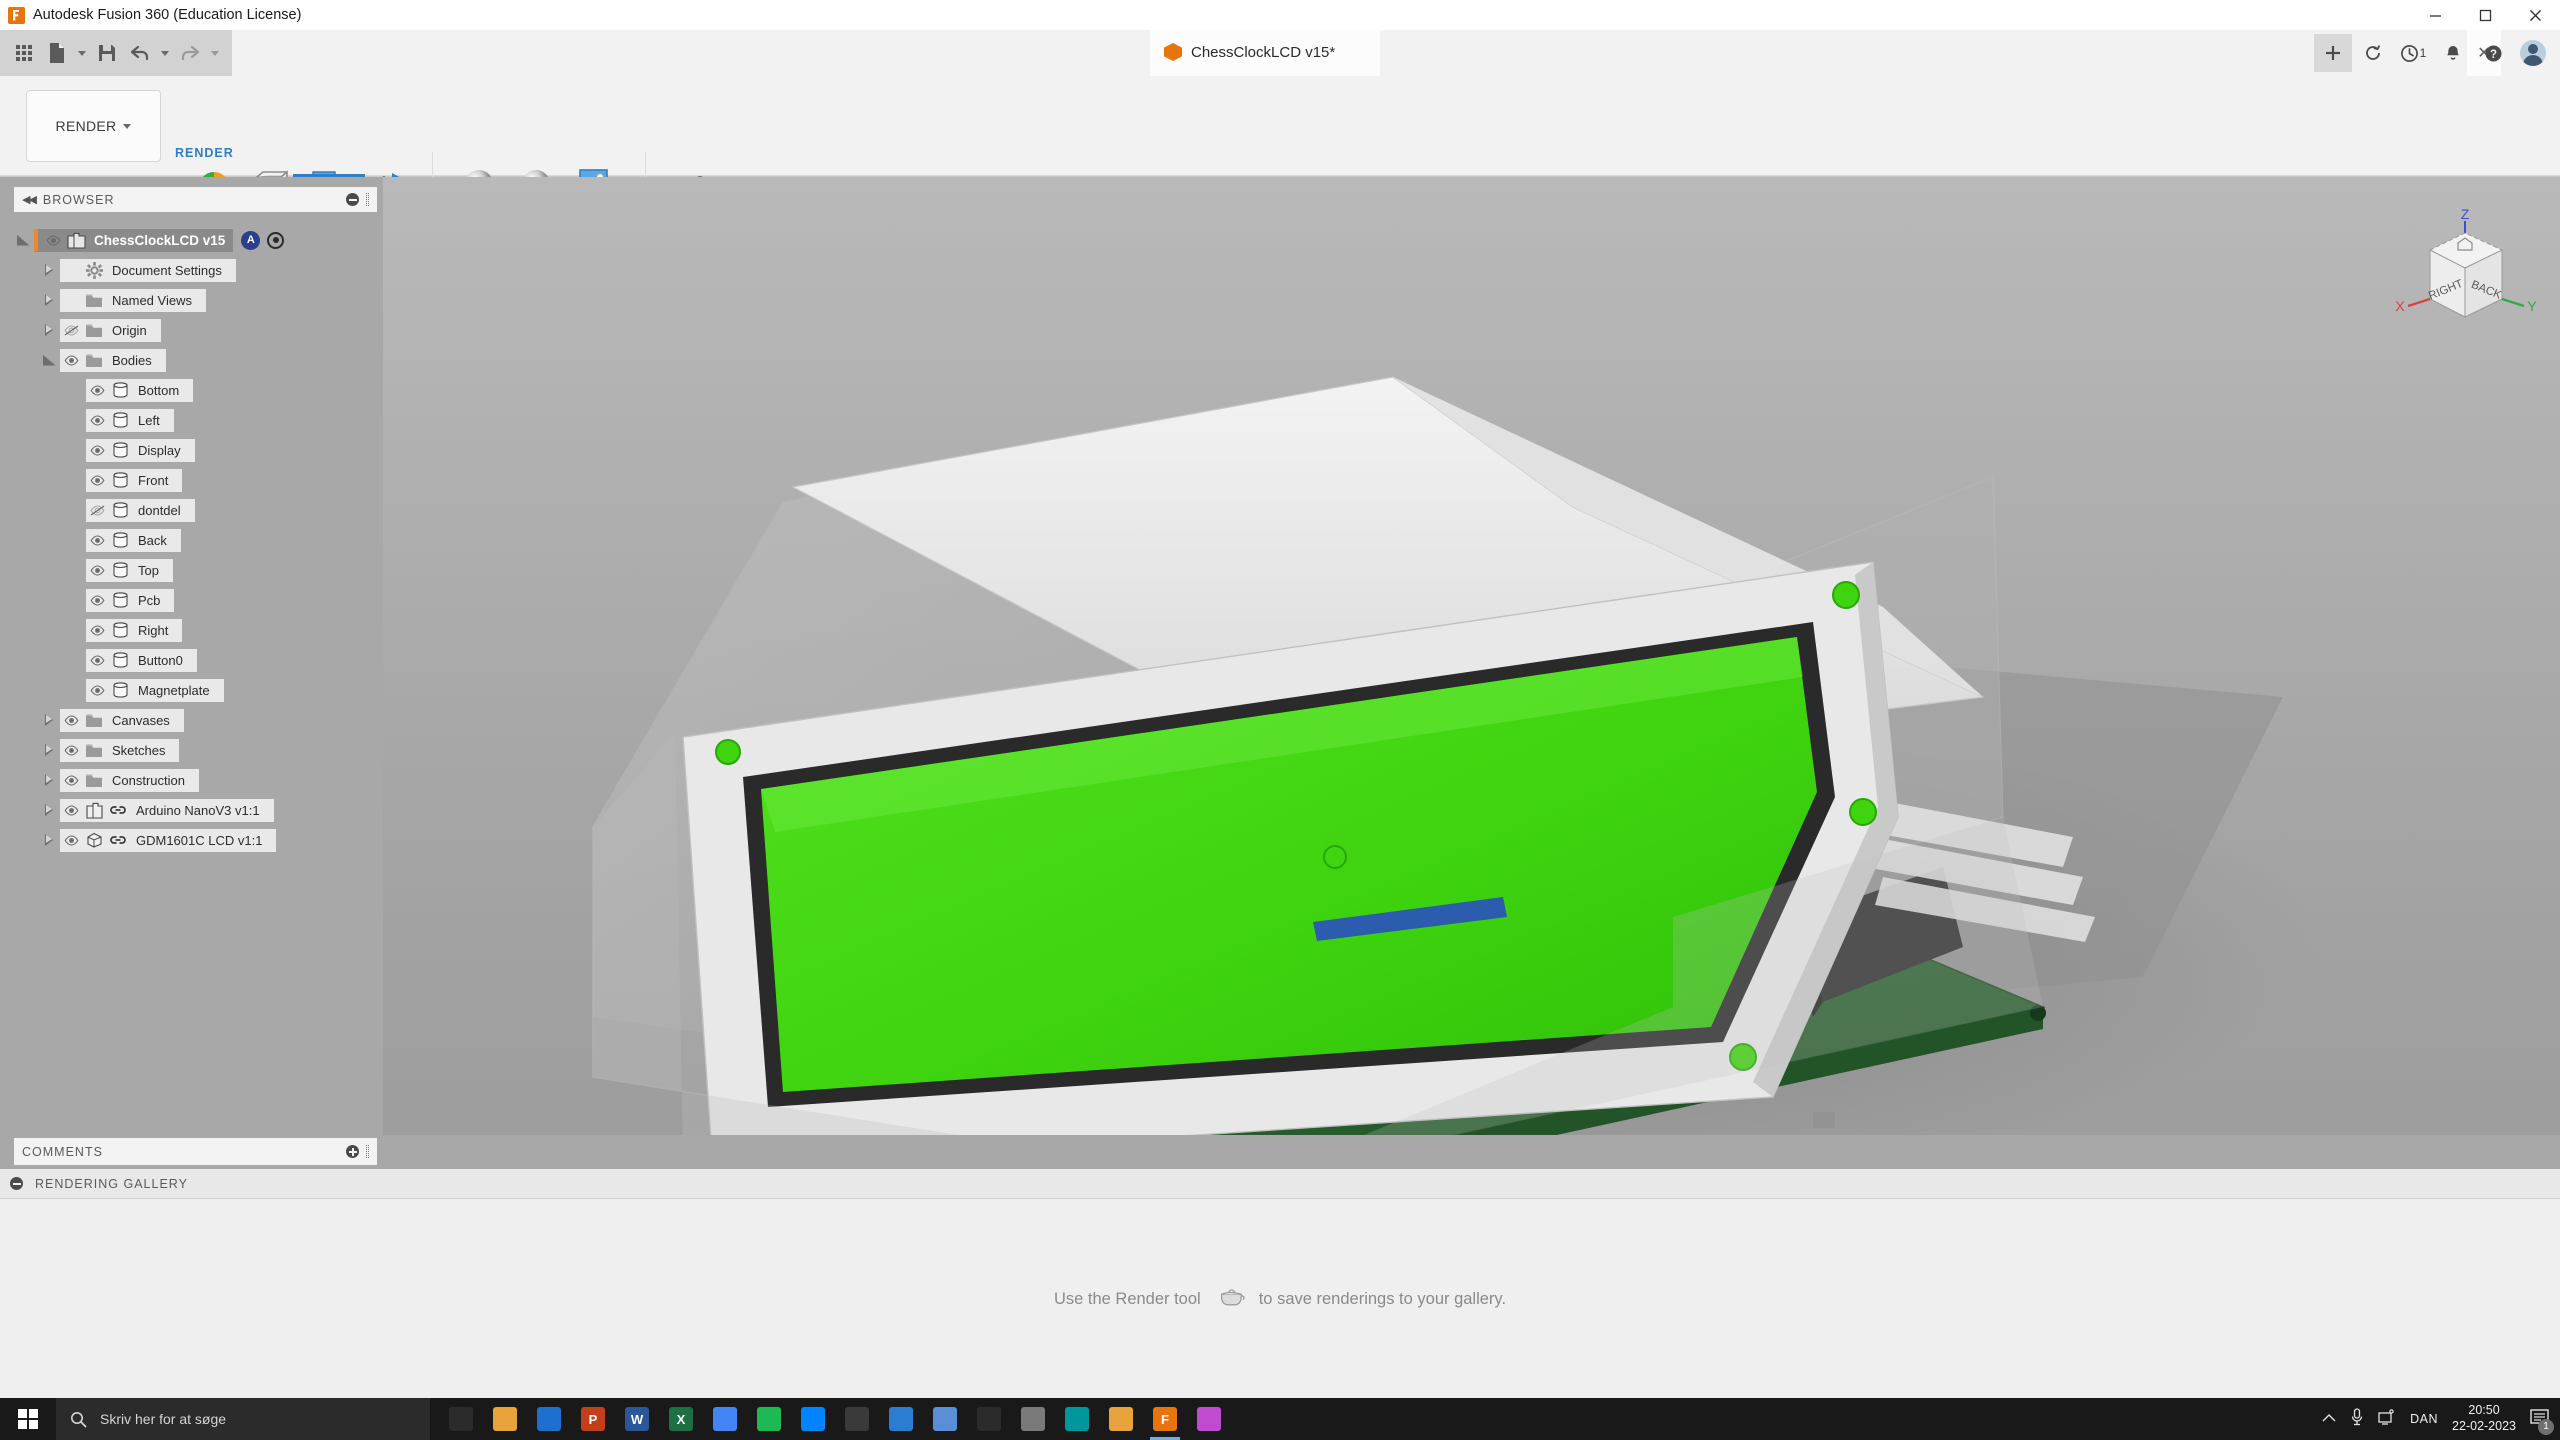 This screenshot has width=2560, height=1440. I want to click on taskbar-app-word: W, so click(637, 1419).